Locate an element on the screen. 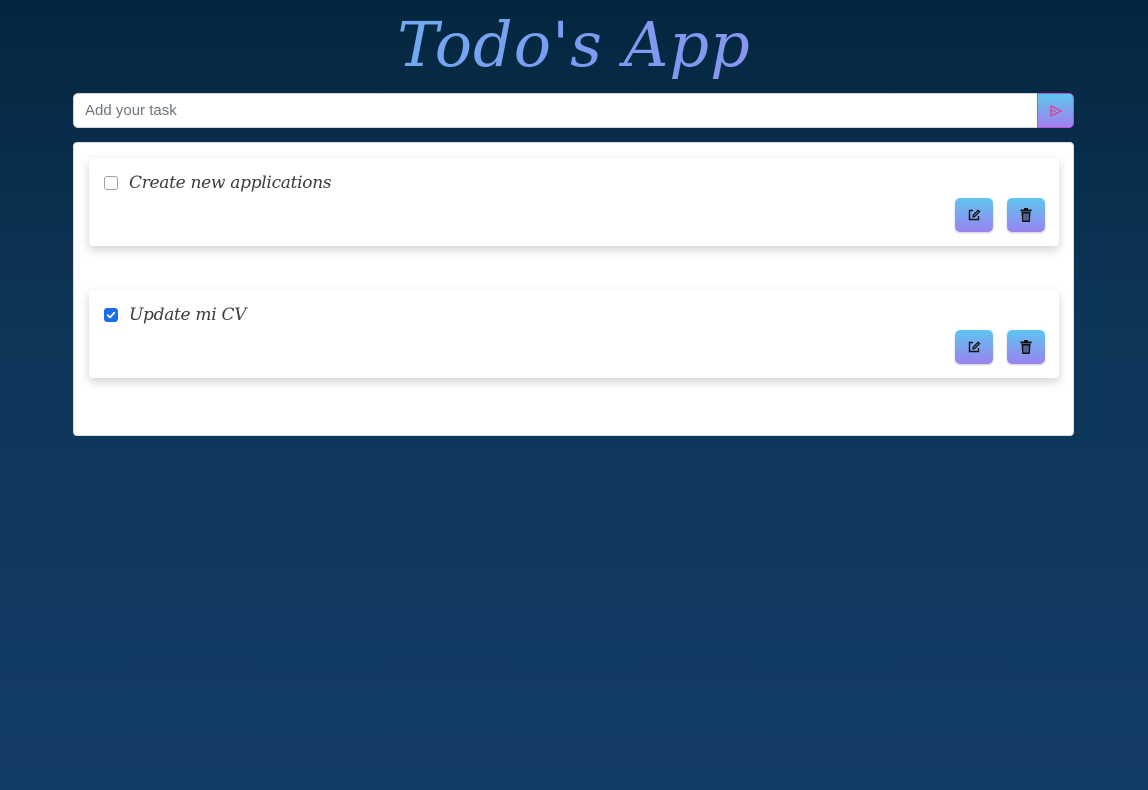 This screenshot has height=790, width=1148. check-icon is located at coordinates (111, 315).